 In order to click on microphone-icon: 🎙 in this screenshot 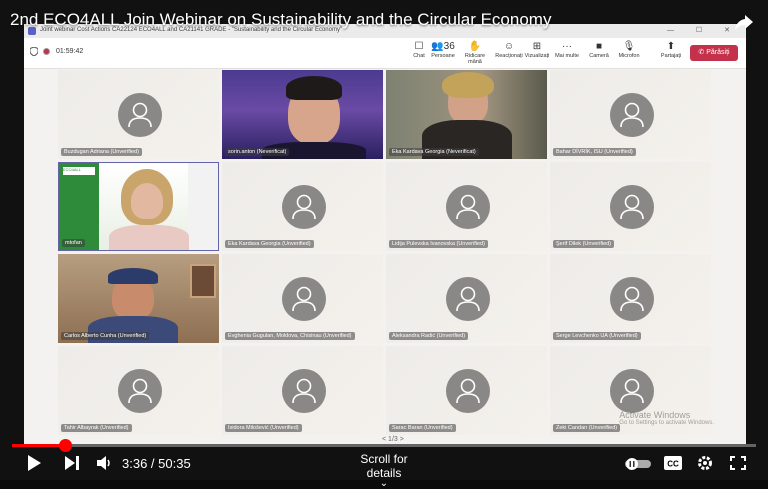, I will do `click(629, 46)`.